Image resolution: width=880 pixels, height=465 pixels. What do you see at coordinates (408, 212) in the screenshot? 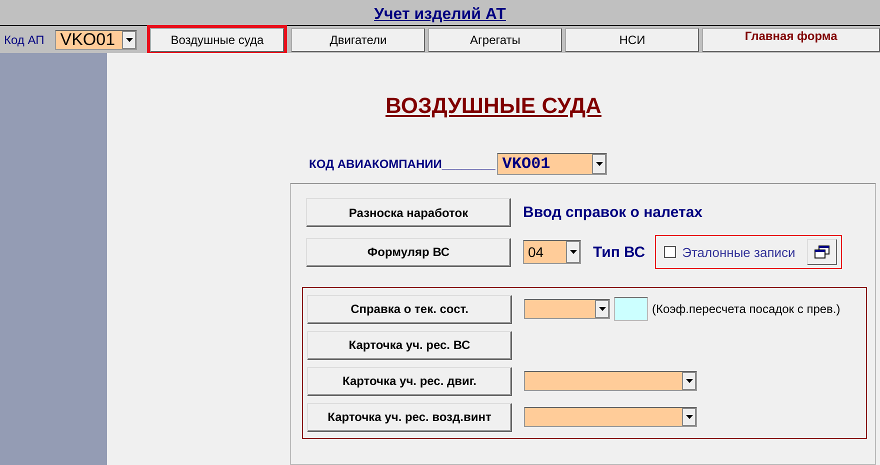
I see `flight-hours-button: Разноска наработок` at bounding box center [408, 212].